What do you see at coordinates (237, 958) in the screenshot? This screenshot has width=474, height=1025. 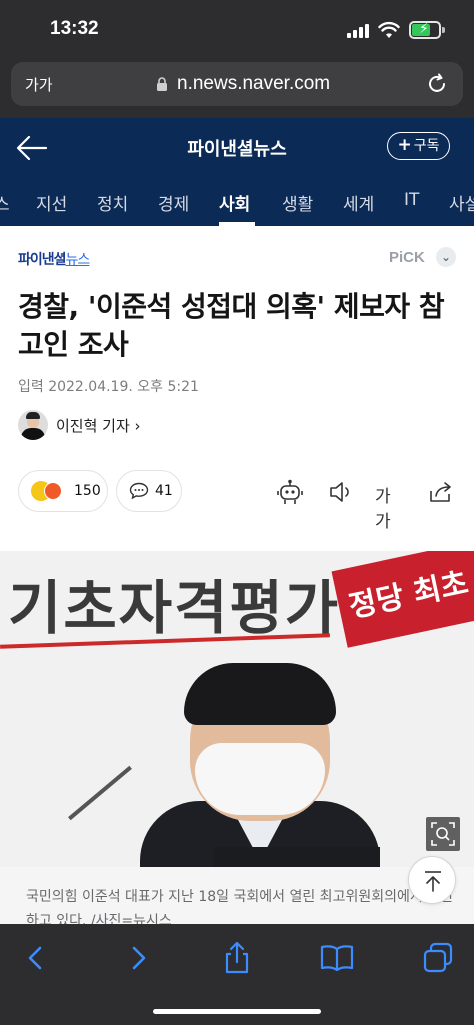 I see `share-sheet-icon` at bounding box center [237, 958].